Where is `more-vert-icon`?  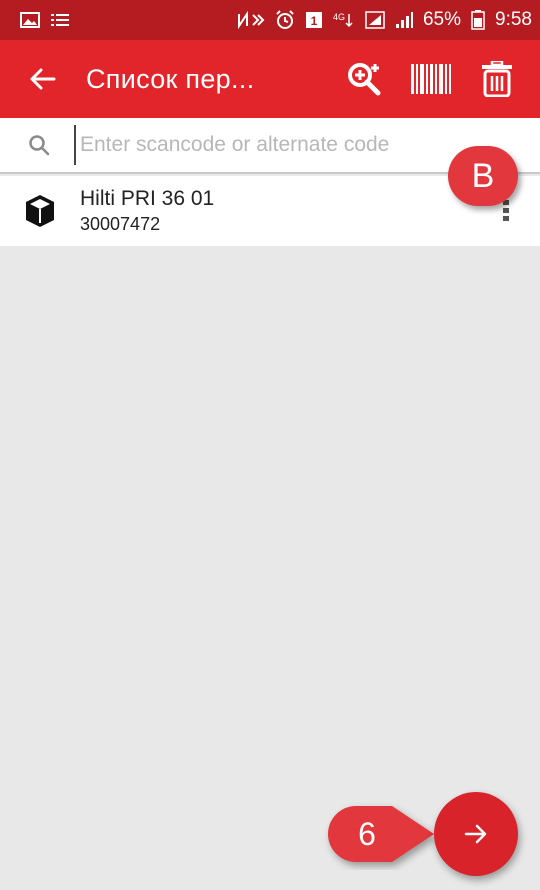
more-vert-icon is located at coordinates (506, 210).